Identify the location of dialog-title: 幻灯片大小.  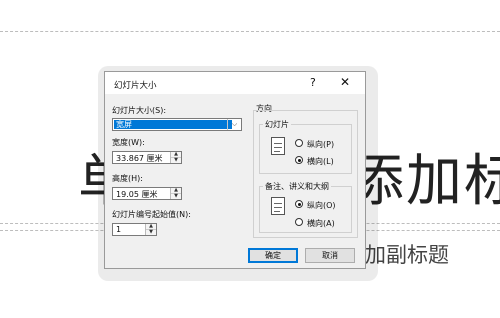
(135, 86).